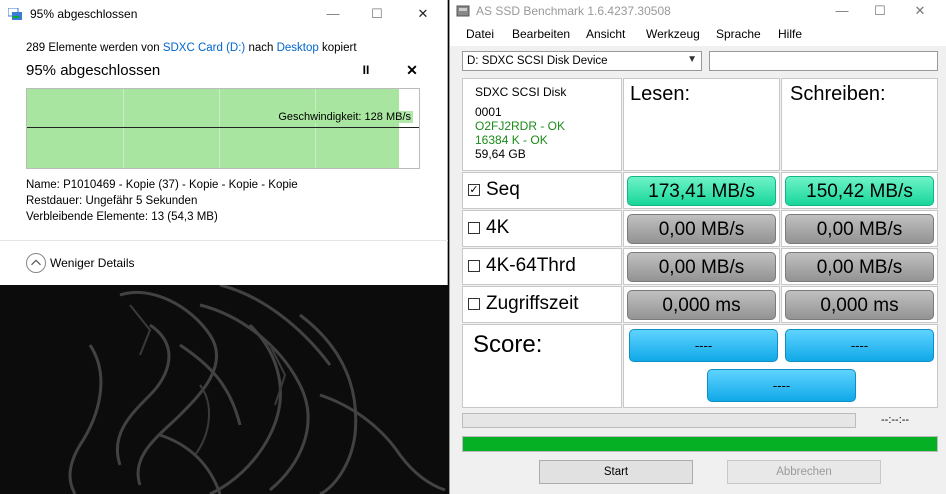 This screenshot has width=946, height=494. I want to click on 4k-write-cell: 0,00 MB/s, so click(859, 228).